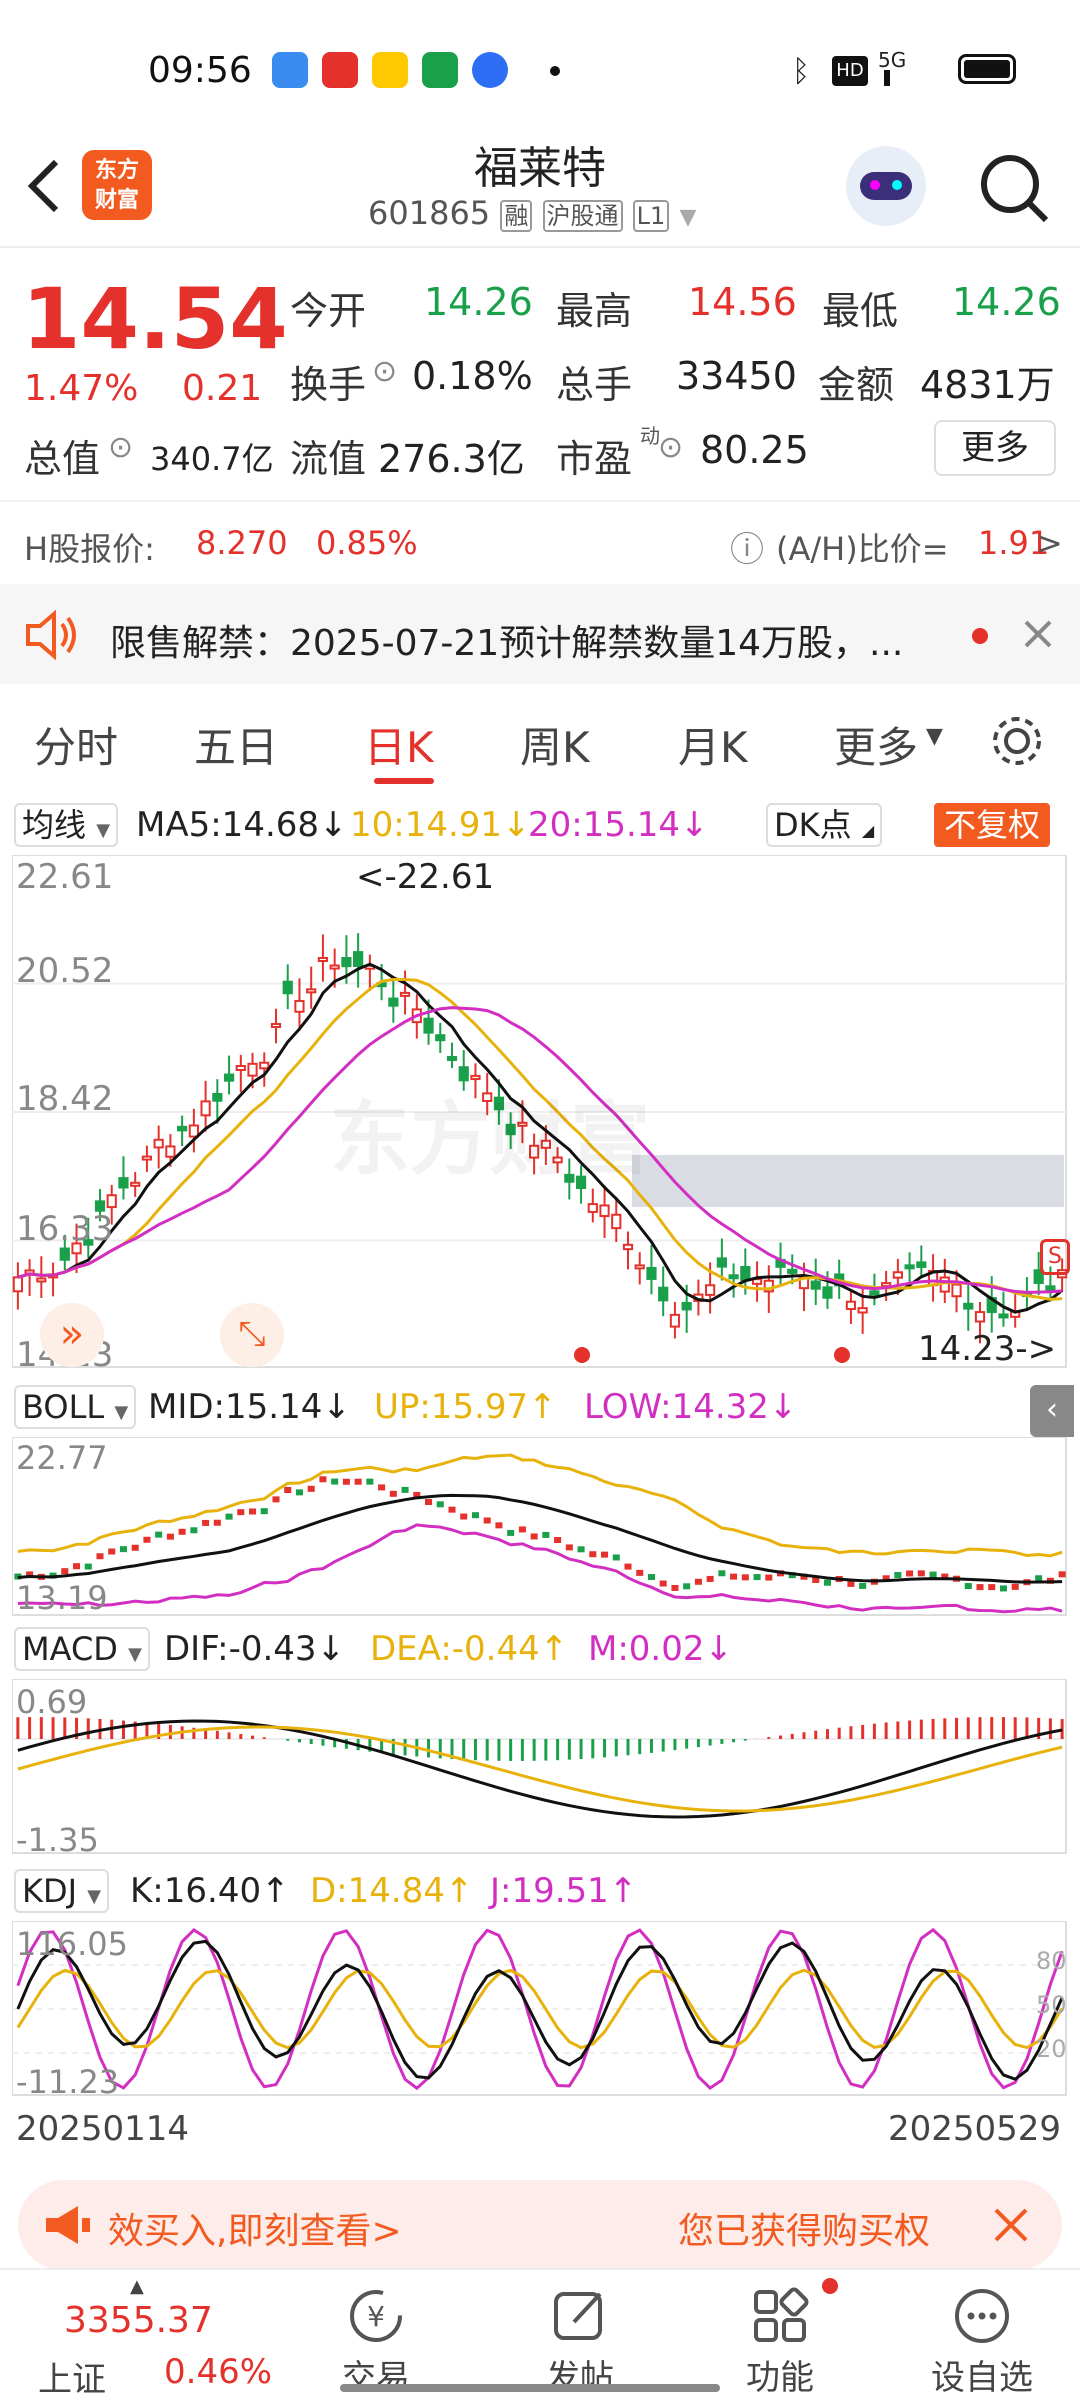 Image resolution: width=1080 pixels, height=2402 pixels. Describe the element at coordinates (540, 1527) in the screenshot. I see `boll-chart` at that location.